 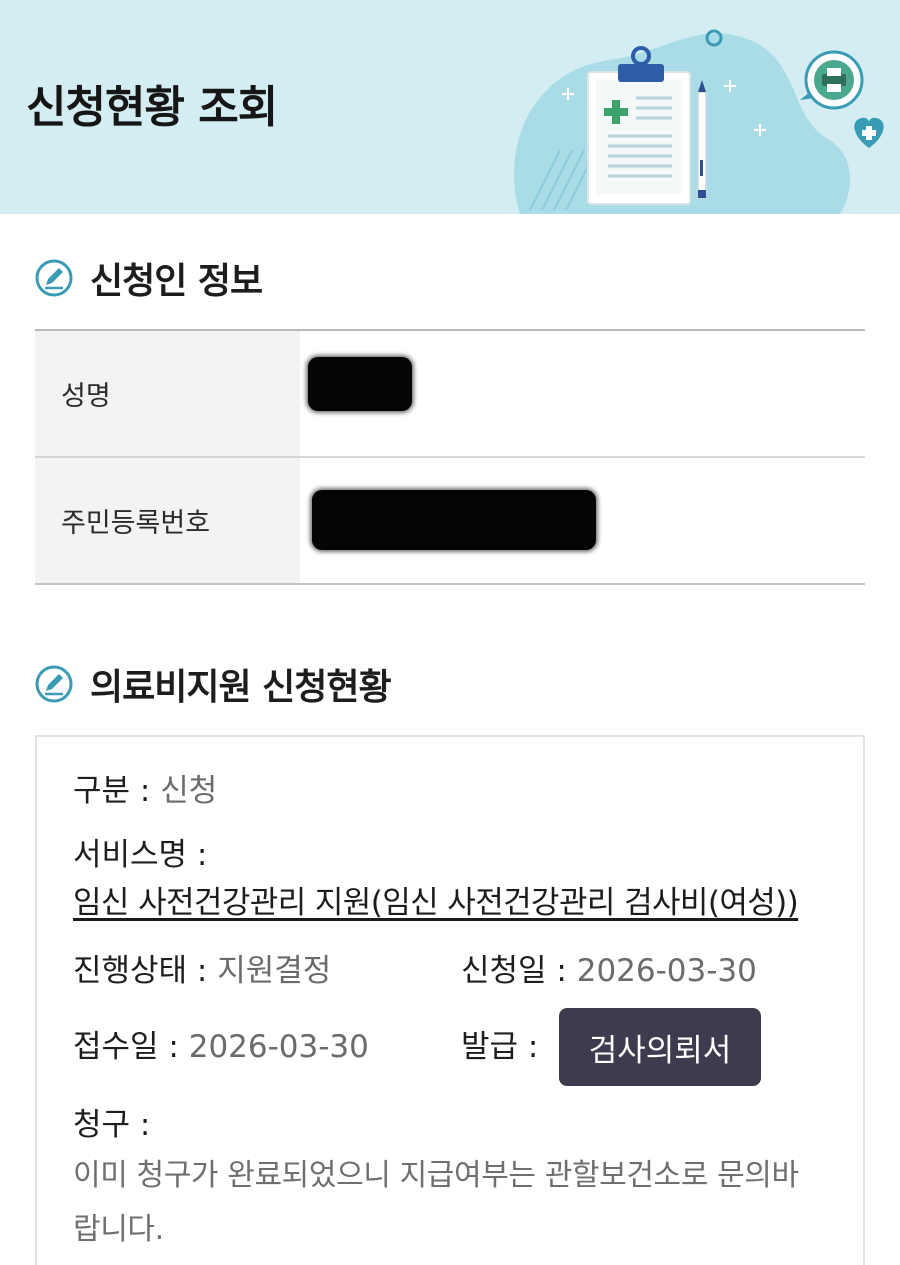 What do you see at coordinates (666, 971) in the screenshot?
I see `apply-date-value: 2026-03-30` at bounding box center [666, 971].